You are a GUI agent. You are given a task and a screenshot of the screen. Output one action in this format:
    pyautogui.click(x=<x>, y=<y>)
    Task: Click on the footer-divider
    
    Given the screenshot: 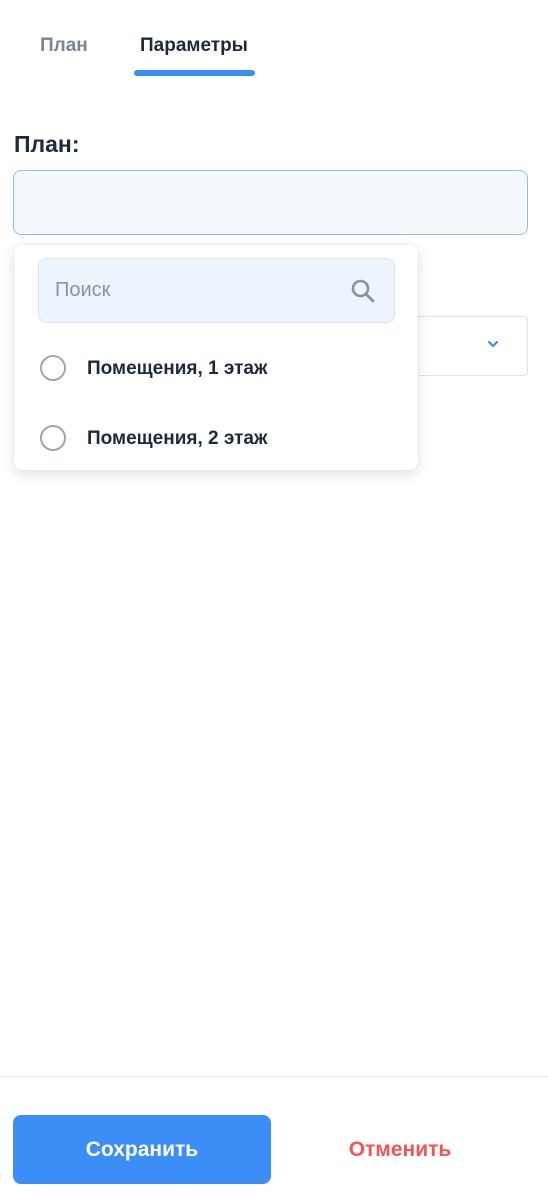 What is the action you would take?
    pyautogui.click(x=274, y=1076)
    